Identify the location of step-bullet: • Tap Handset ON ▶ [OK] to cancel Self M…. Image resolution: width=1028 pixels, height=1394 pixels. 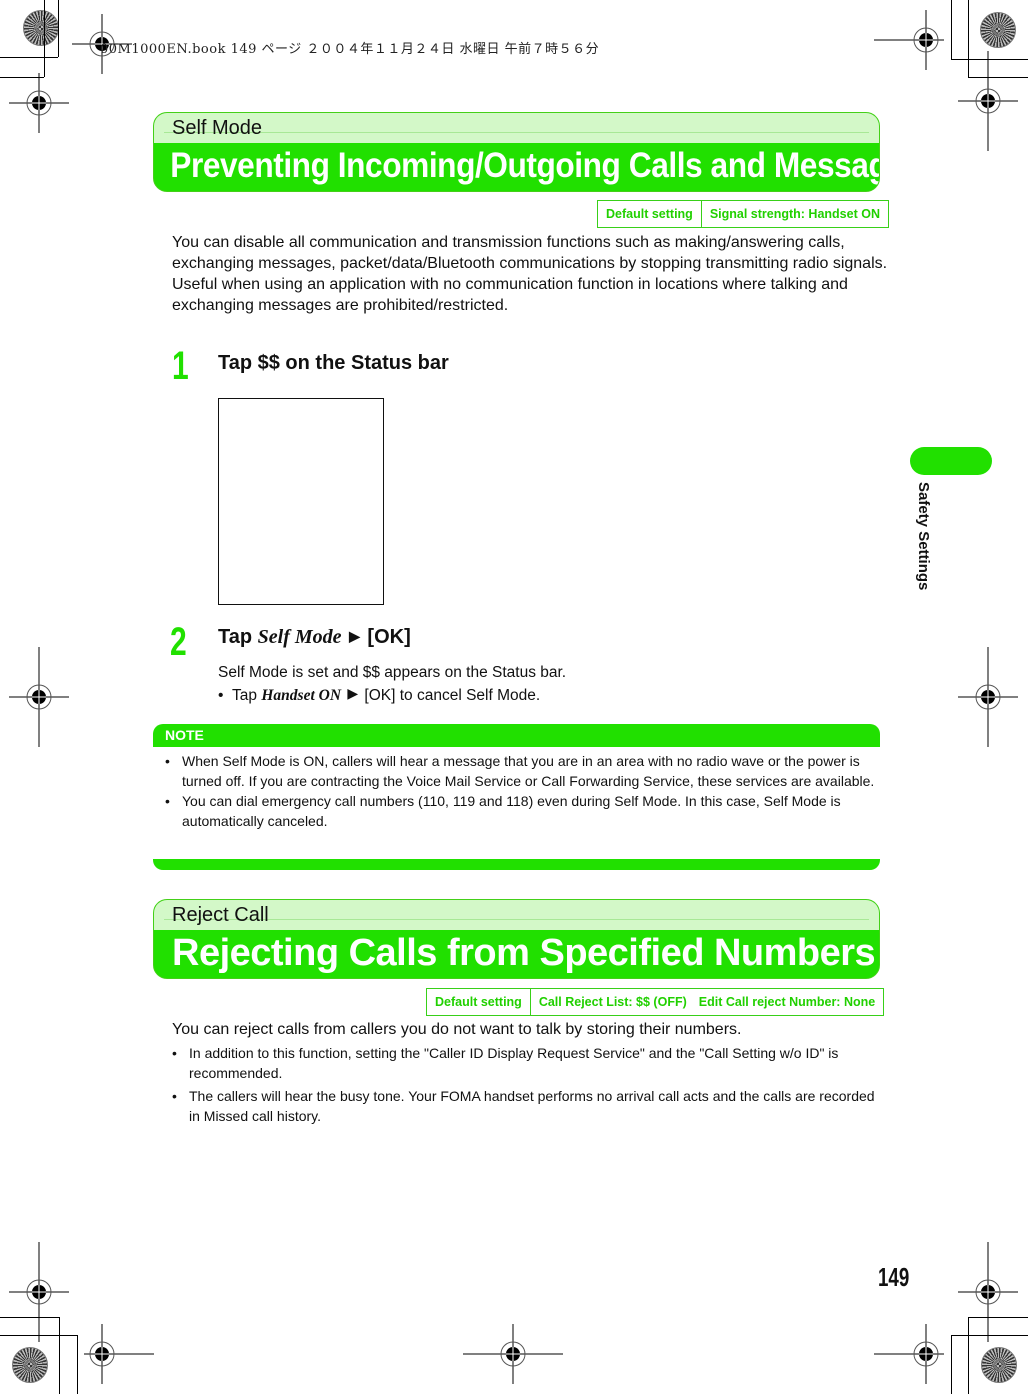
(392, 694).